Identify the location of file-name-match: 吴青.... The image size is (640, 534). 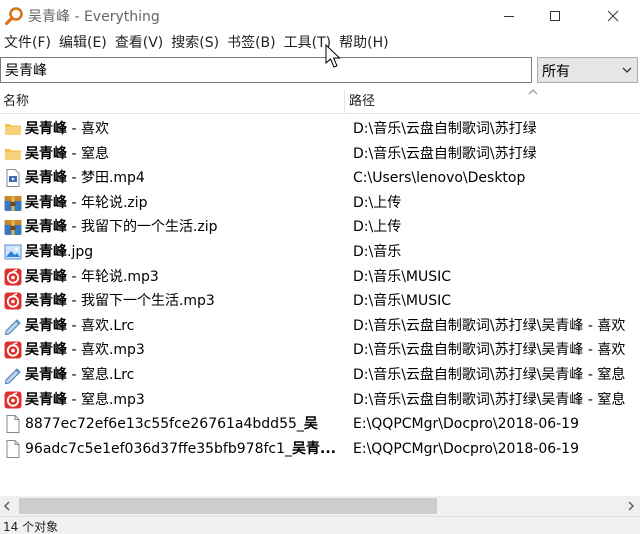
(314, 448).